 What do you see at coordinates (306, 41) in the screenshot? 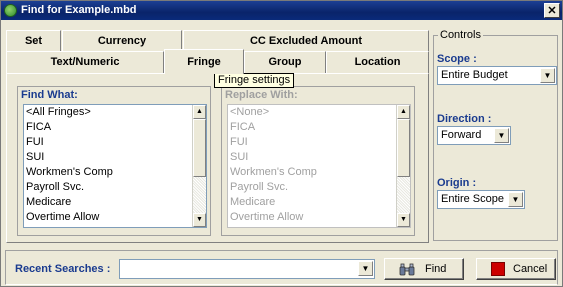
I see `tab-label: CC Excluded Amount` at bounding box center [306, 41].